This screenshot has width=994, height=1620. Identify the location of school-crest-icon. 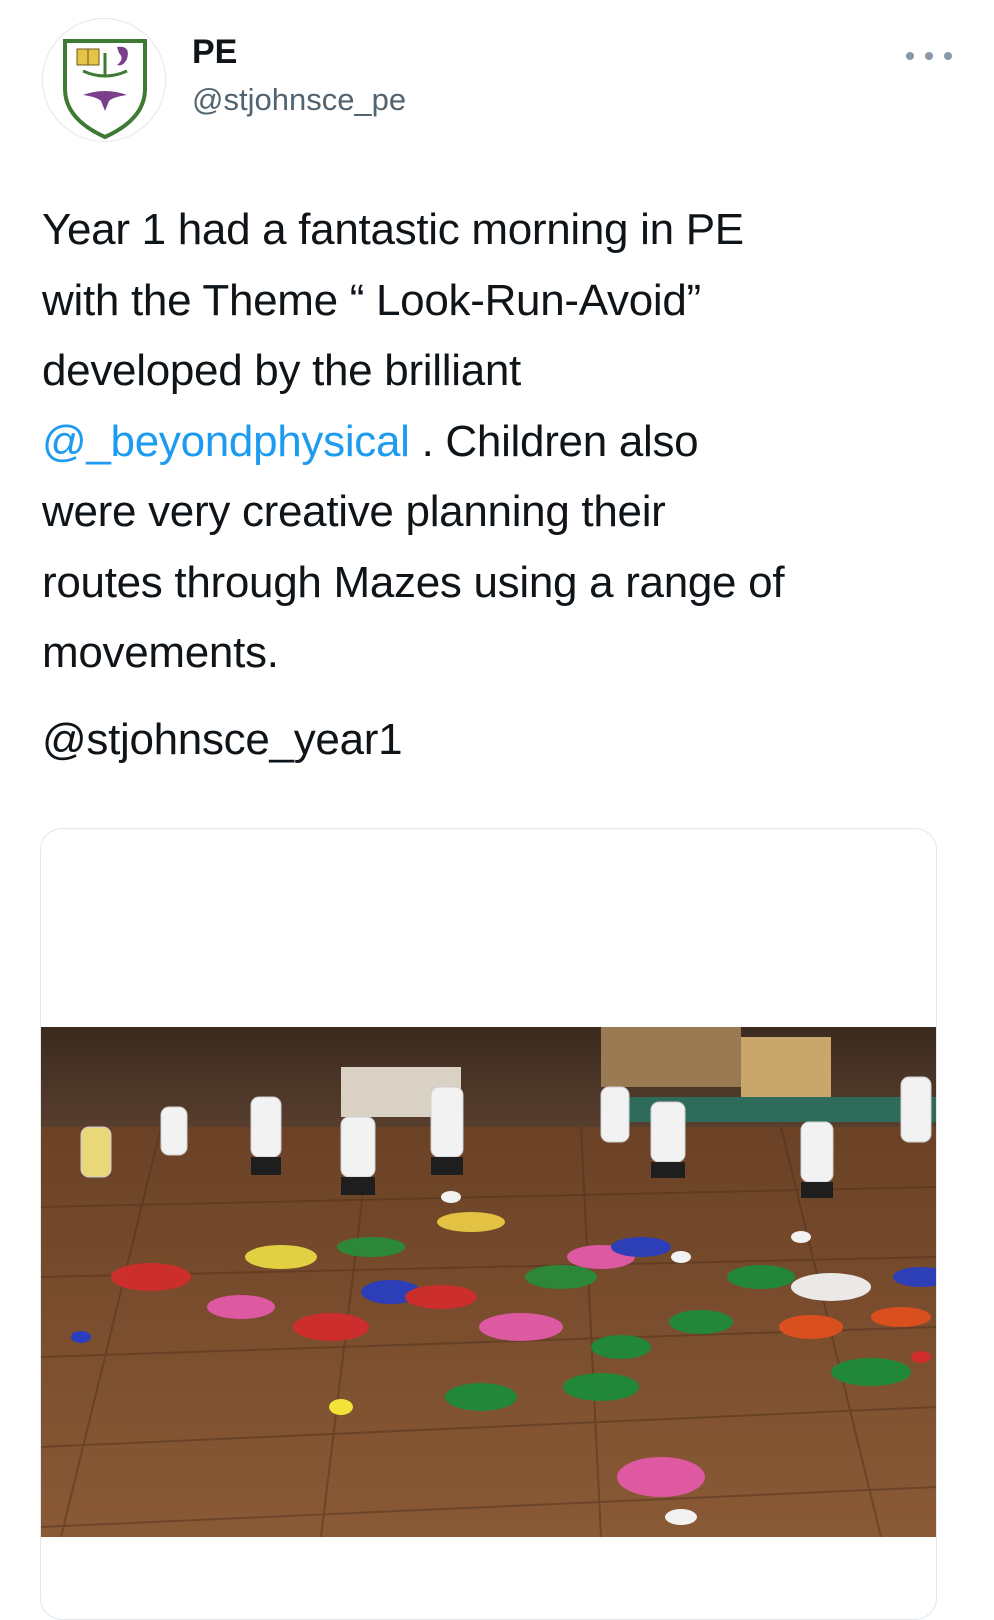
(104, 80).